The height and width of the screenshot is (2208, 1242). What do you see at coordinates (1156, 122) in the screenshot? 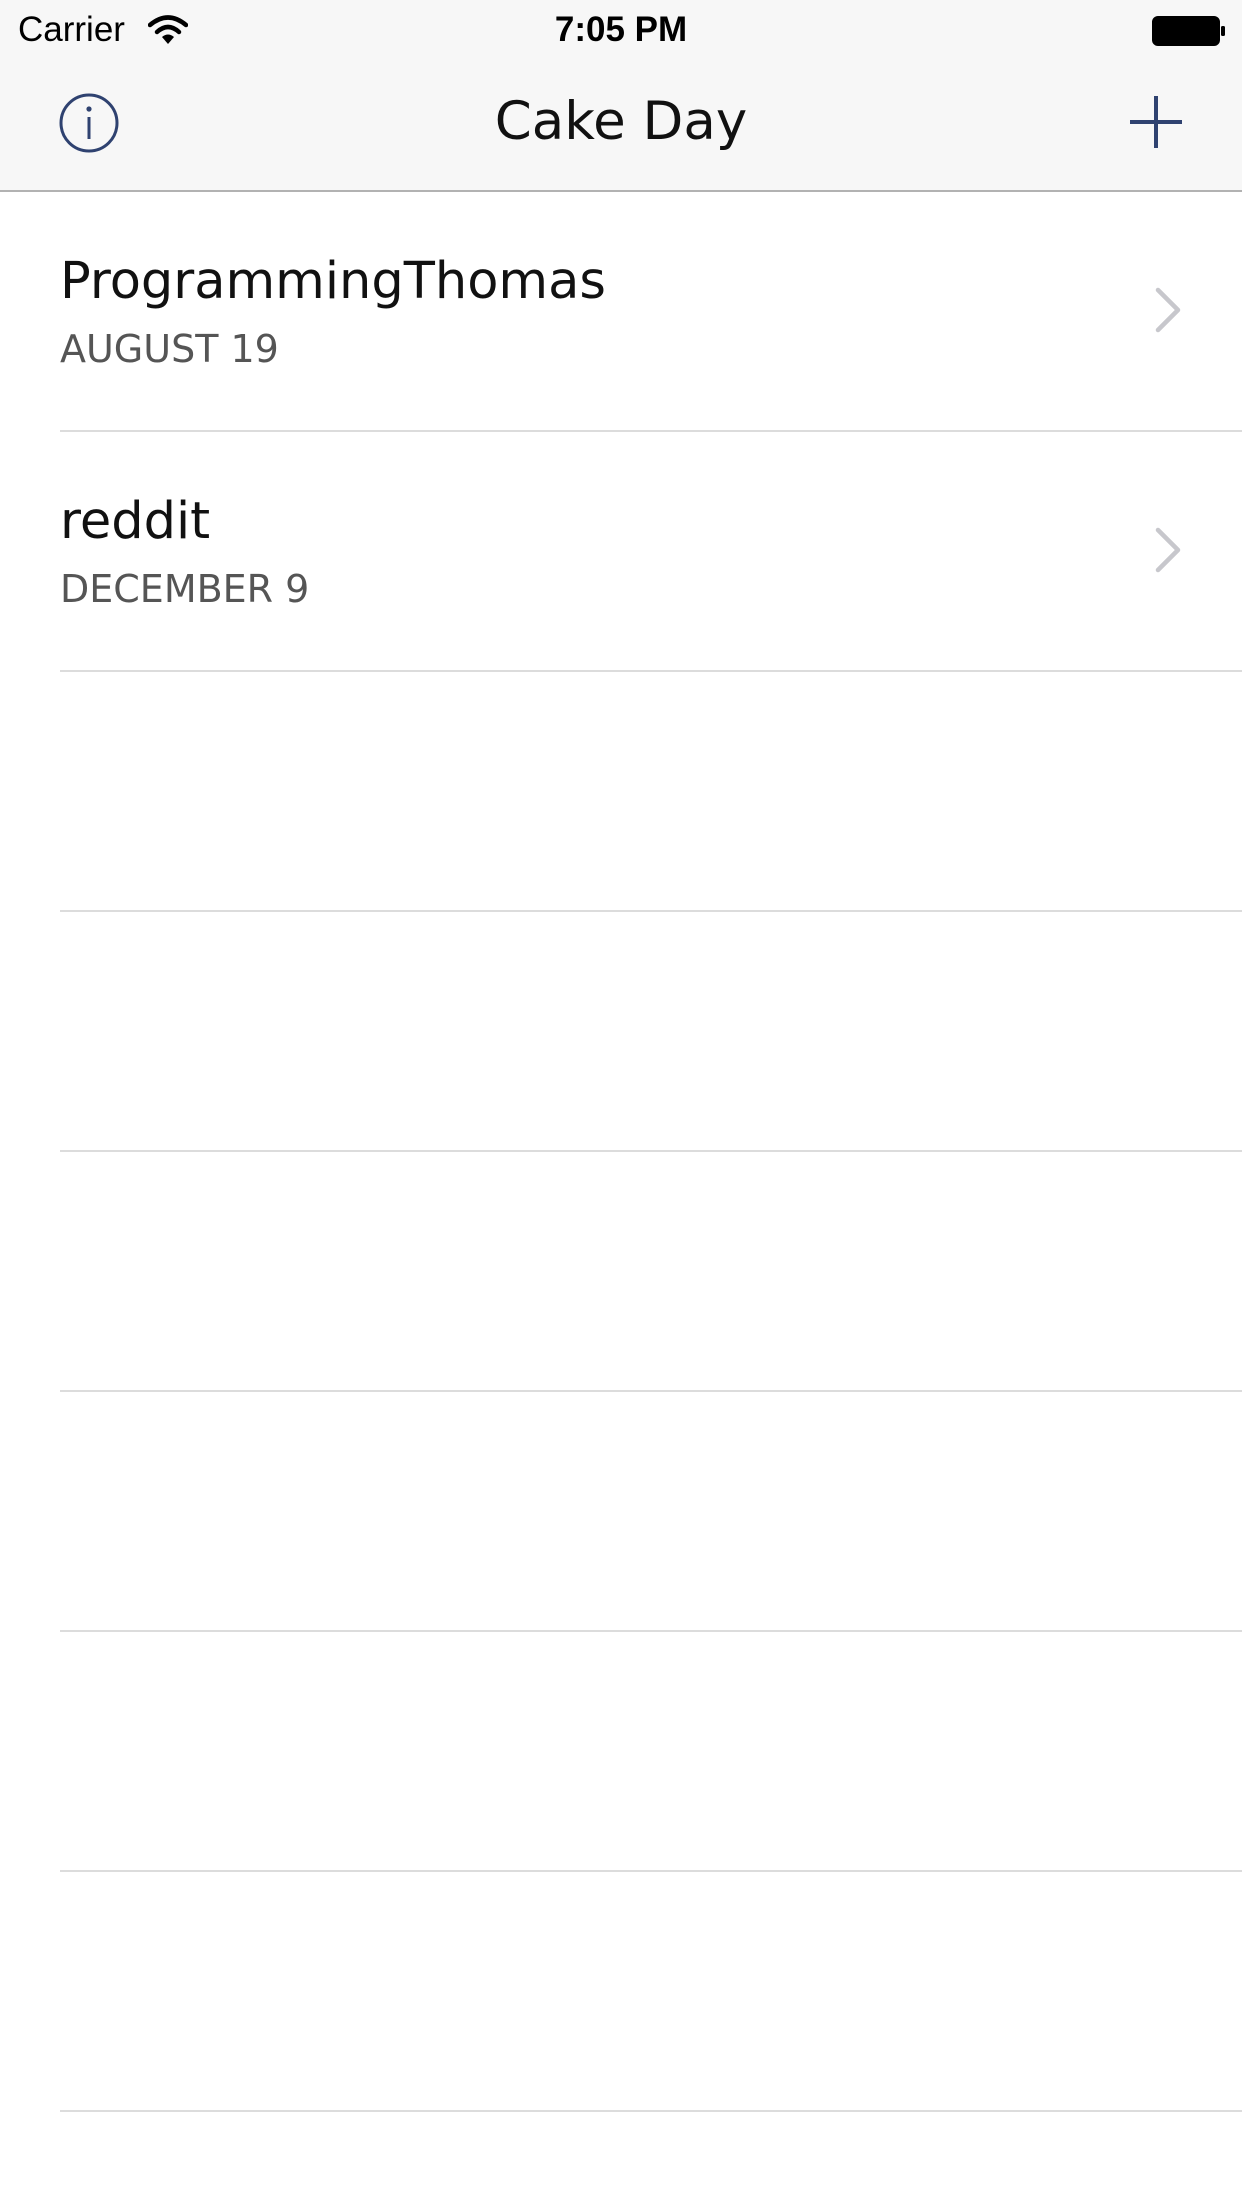
I see `add-button` at bounding box center [1156, 122].